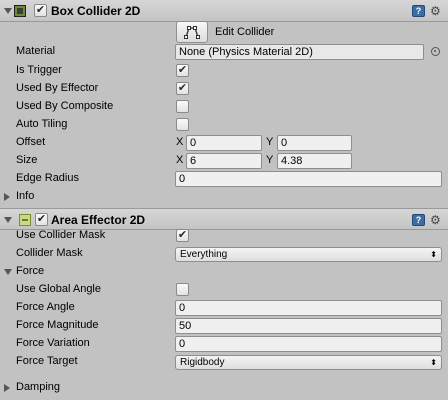 Image resolution: width=448 pixels, height=400 pixels. I want to click on force-angle-field: 0, so click(308, 308).